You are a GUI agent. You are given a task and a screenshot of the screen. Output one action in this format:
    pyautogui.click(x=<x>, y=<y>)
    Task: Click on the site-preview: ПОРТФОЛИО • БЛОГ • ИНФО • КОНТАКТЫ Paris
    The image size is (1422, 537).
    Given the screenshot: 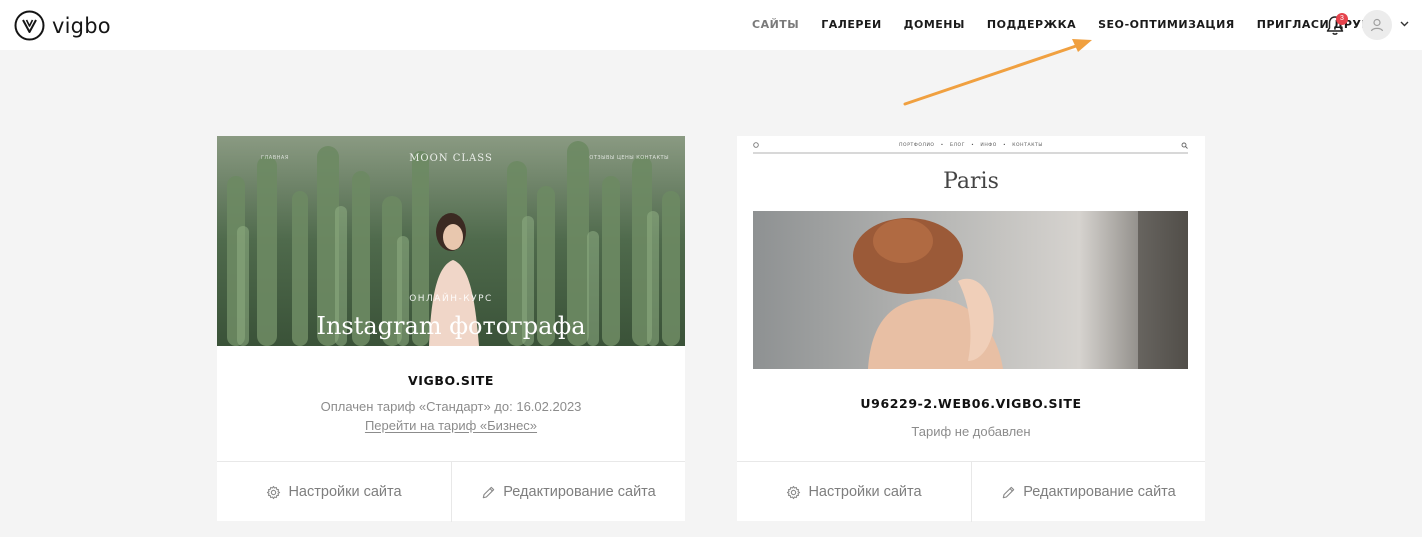 What is the action you would take?
    pyautogui.click(x=971, y=252)
    